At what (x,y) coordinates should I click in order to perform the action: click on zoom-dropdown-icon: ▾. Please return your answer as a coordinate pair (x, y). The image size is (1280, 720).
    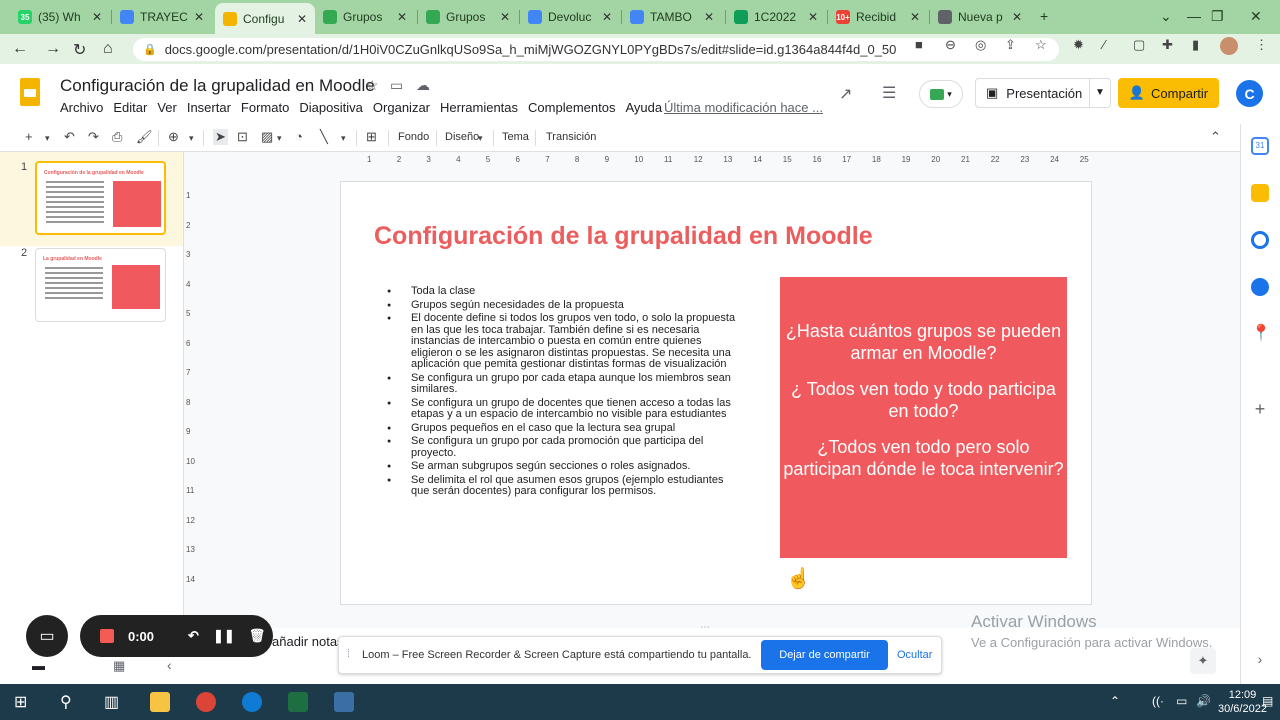
    Looking at the image, I should click on (191, 138).